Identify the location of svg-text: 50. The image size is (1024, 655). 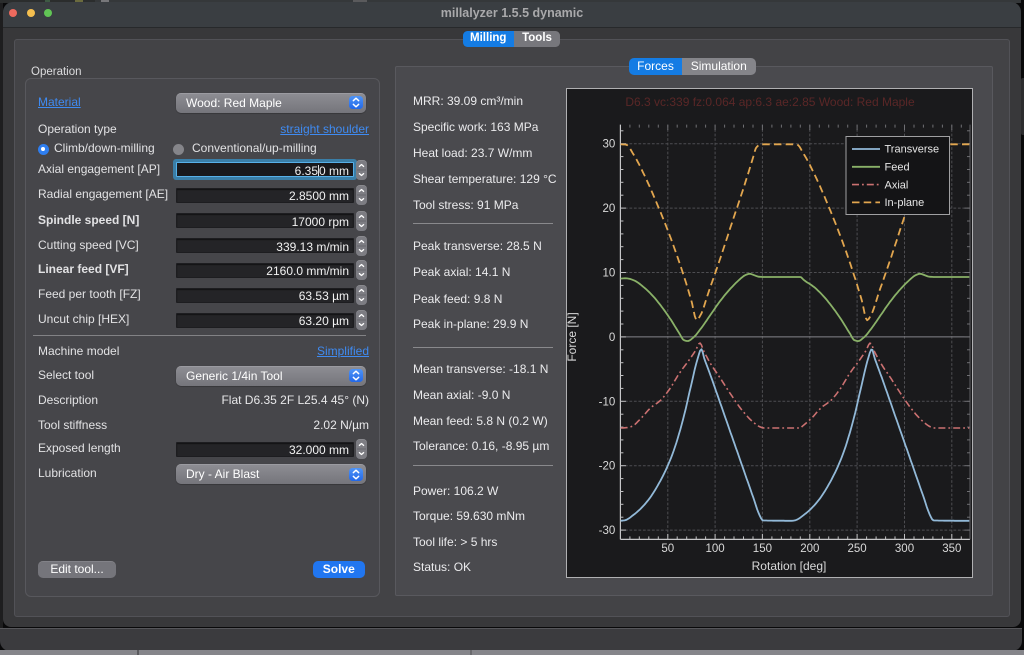
(667, 549).